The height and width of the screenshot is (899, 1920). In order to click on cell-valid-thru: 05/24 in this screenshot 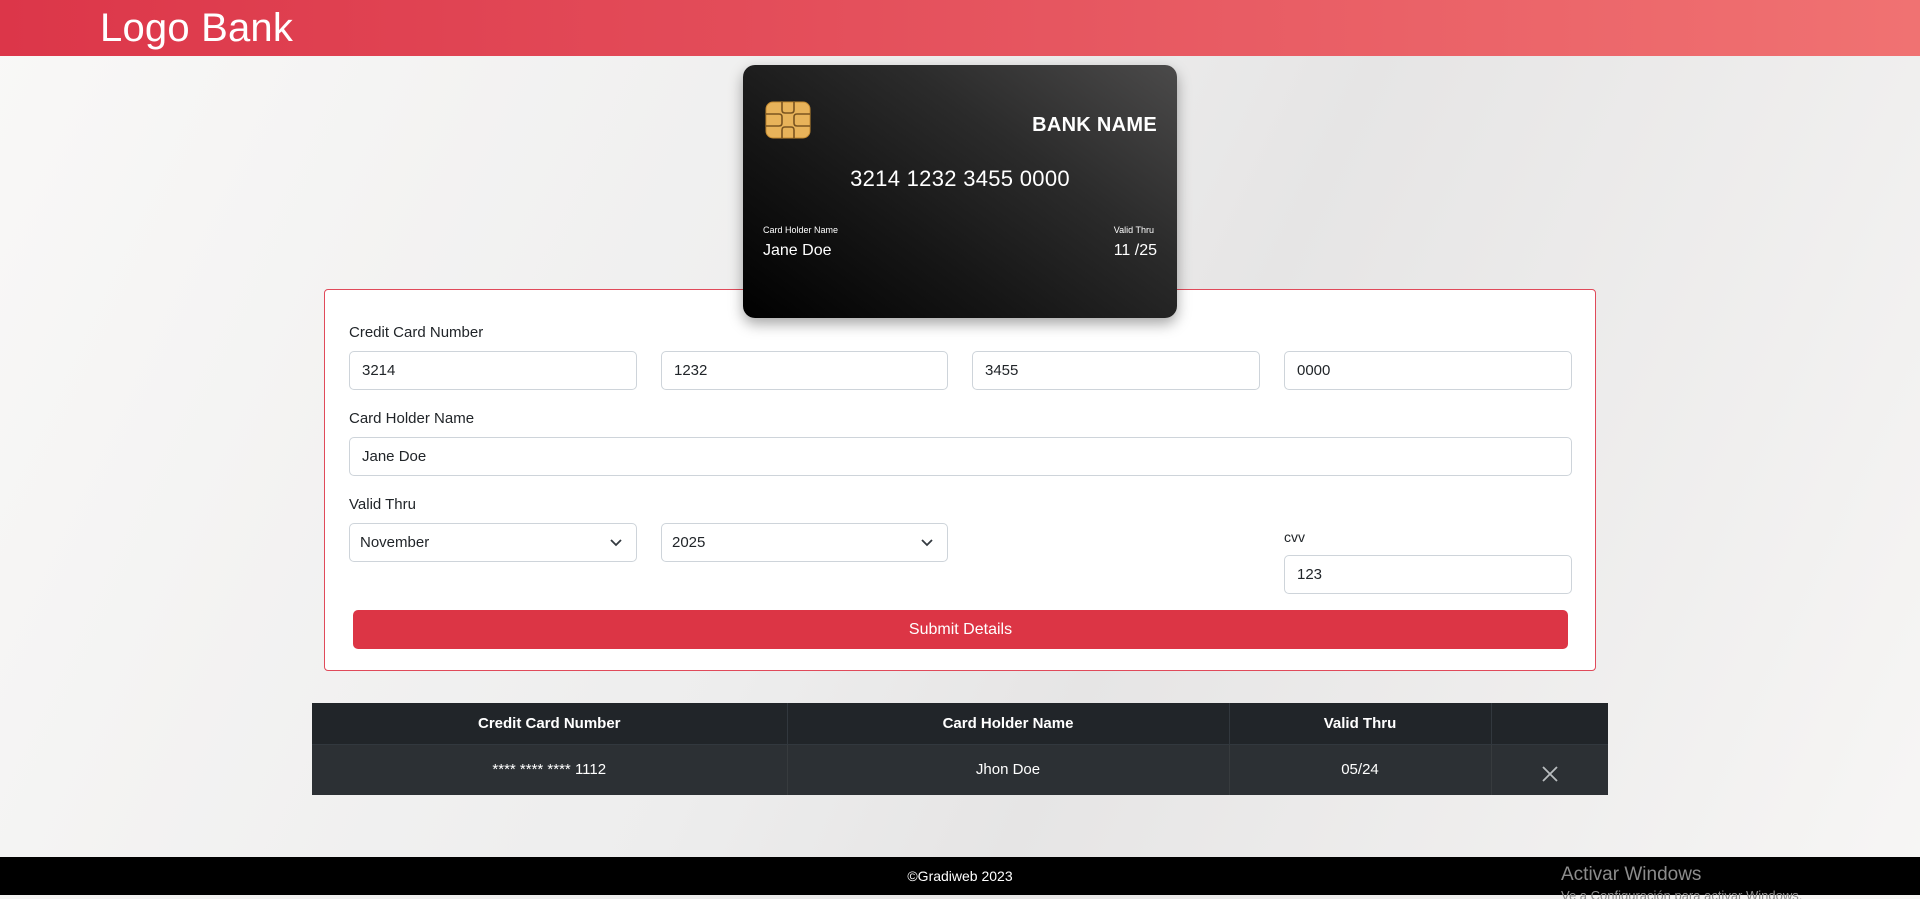, I will do `click(1360, 769)`.